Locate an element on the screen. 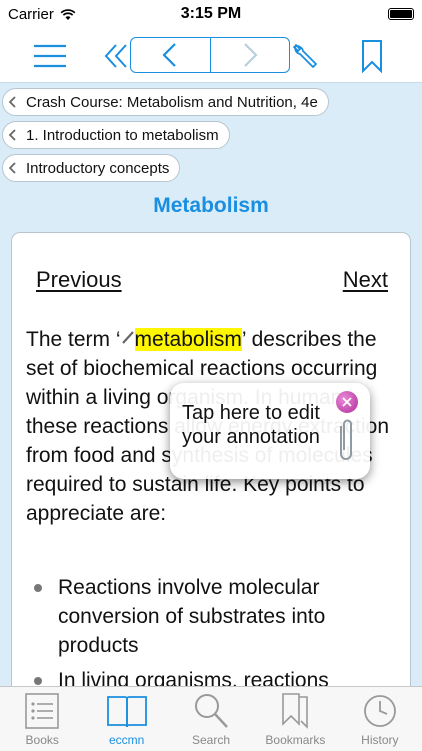  annotation-close-button is located at coordinates (347, 402).